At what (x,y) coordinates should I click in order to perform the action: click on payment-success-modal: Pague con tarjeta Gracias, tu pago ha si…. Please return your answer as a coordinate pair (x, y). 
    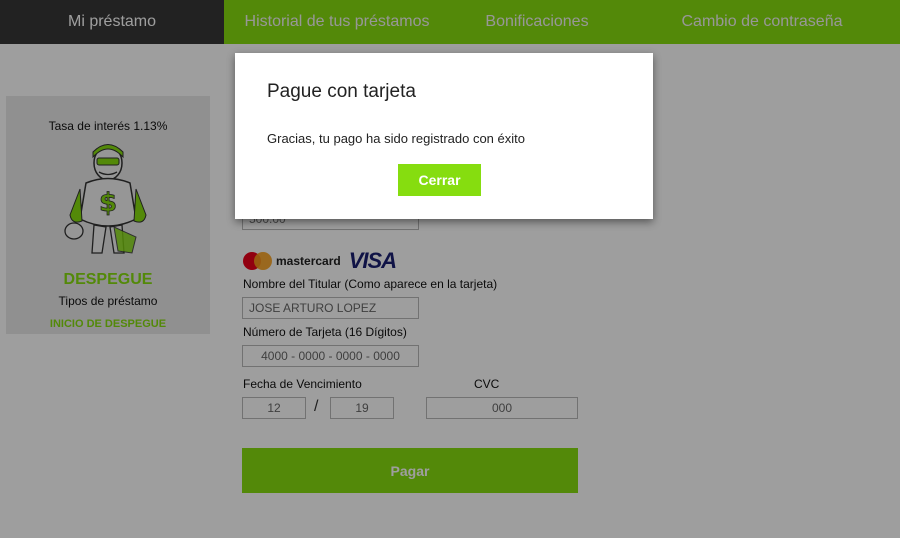
    Looking at the image, I should click on (444, 136).